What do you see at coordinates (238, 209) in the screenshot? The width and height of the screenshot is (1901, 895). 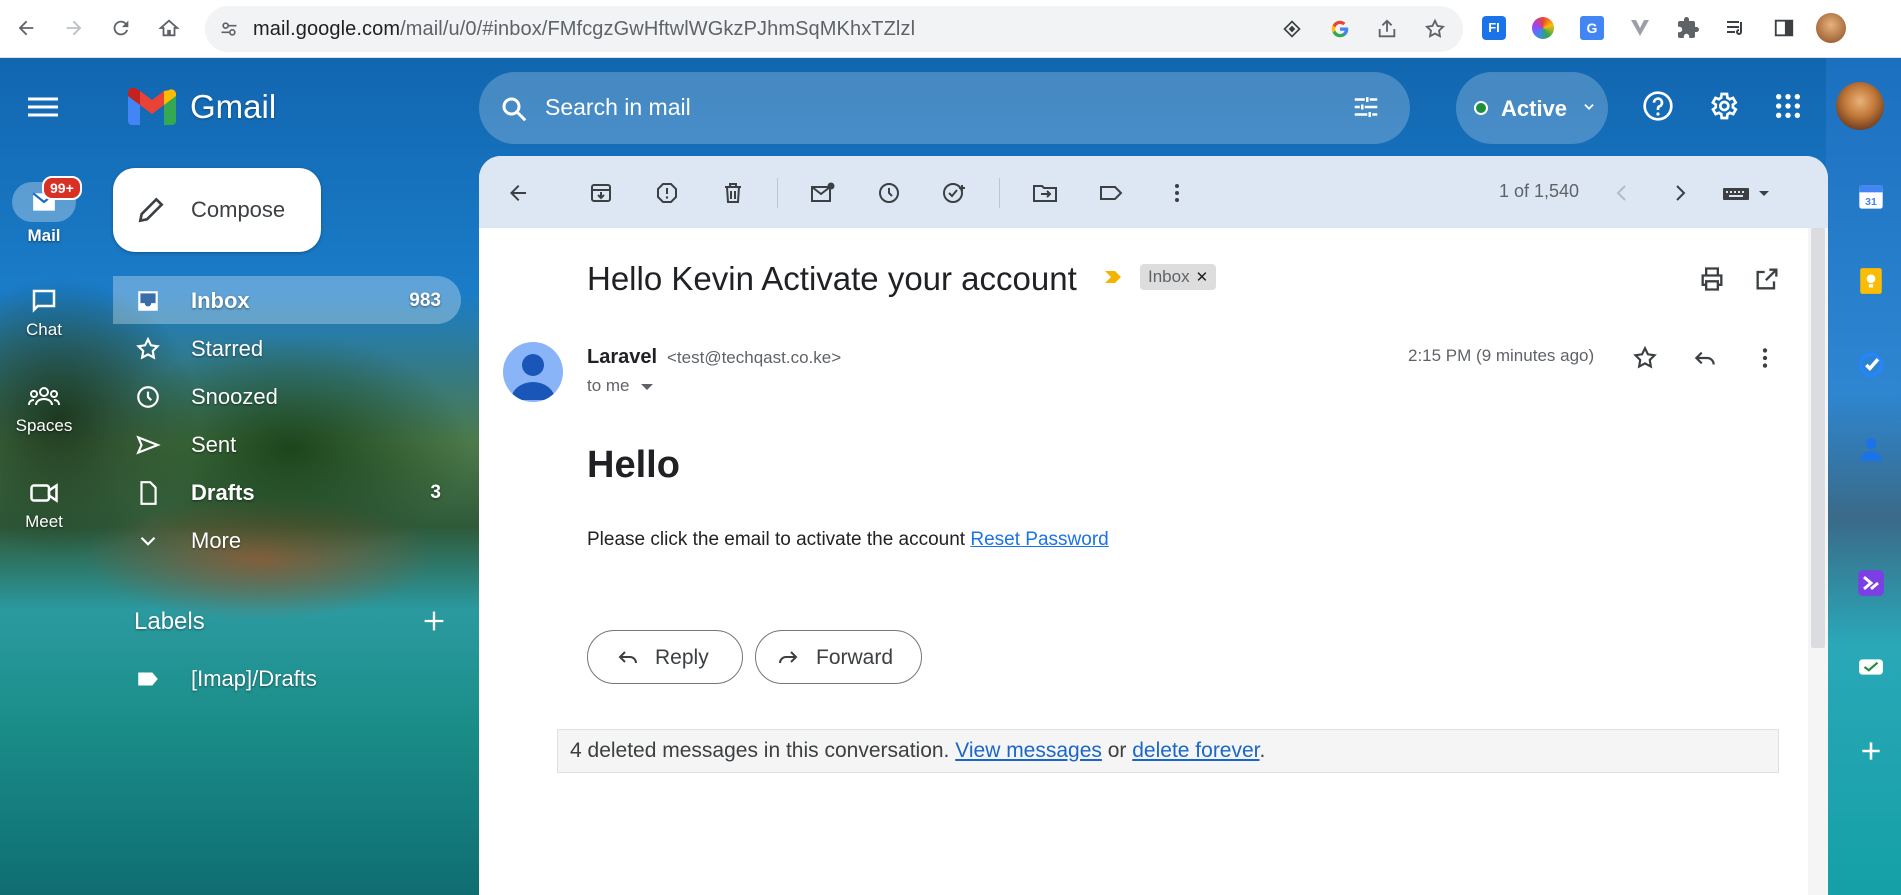 I see `compose-label: Compose` at bounding box center [238, 209].